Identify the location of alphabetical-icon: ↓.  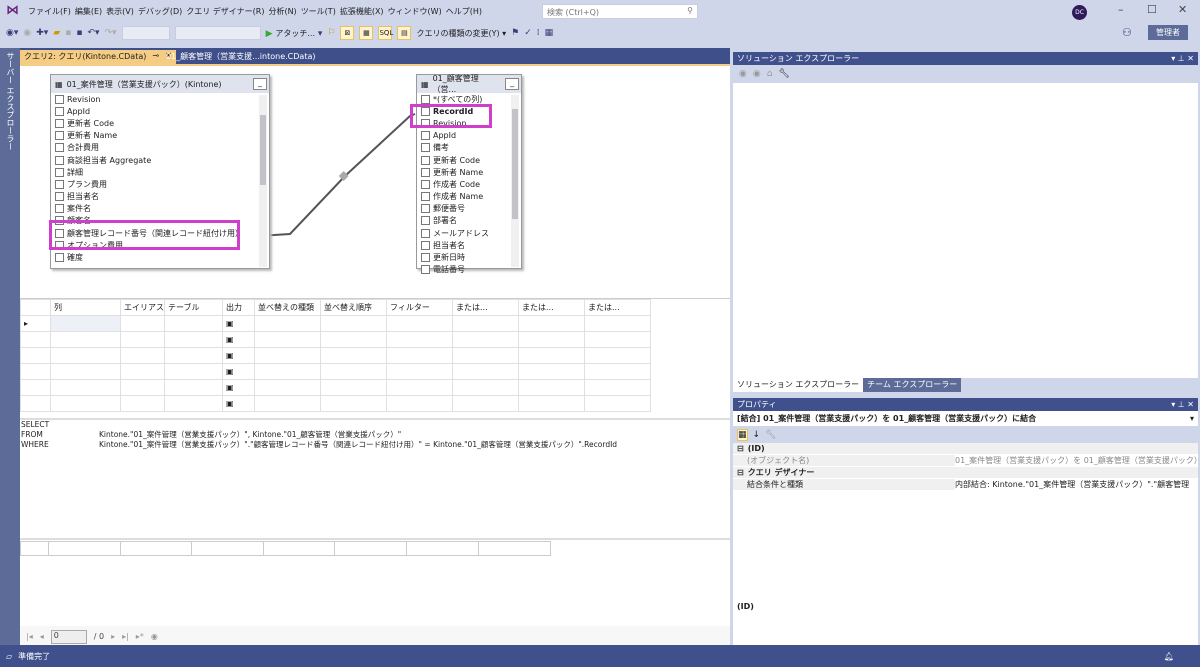
(757, 435).